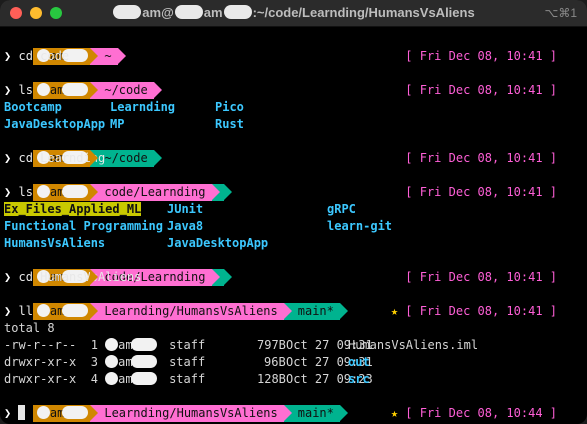 This screenshot has height=424, width=587. What do you see at coordinates (152, 12) in the screenshot?
I see `title-user-fragment: am` at bounding box center [152, 12].